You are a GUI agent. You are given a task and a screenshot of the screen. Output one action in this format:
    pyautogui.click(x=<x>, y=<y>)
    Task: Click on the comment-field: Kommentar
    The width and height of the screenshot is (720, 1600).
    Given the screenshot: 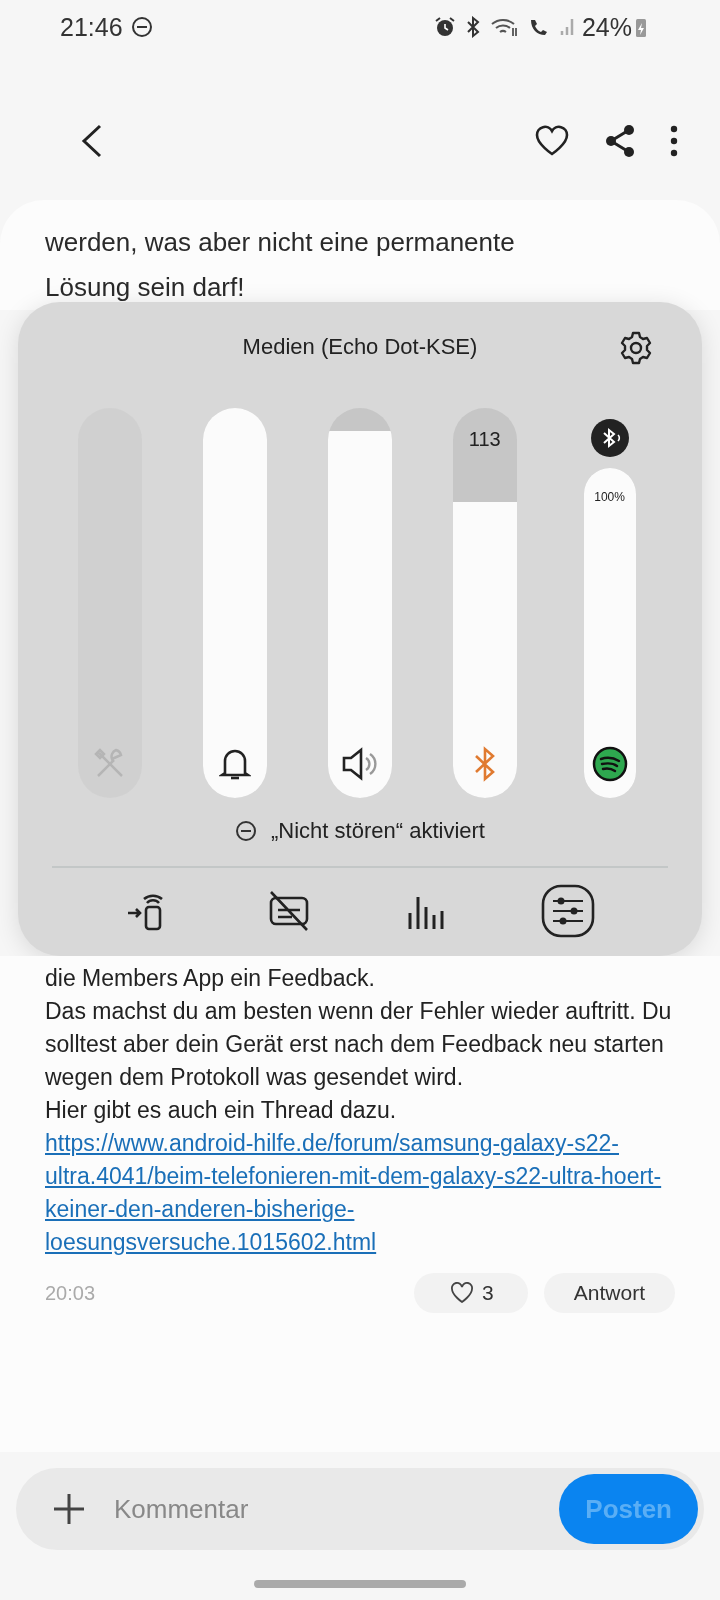 What is the action you would take?
    pyautogui.click(x=336, y=1509)
    